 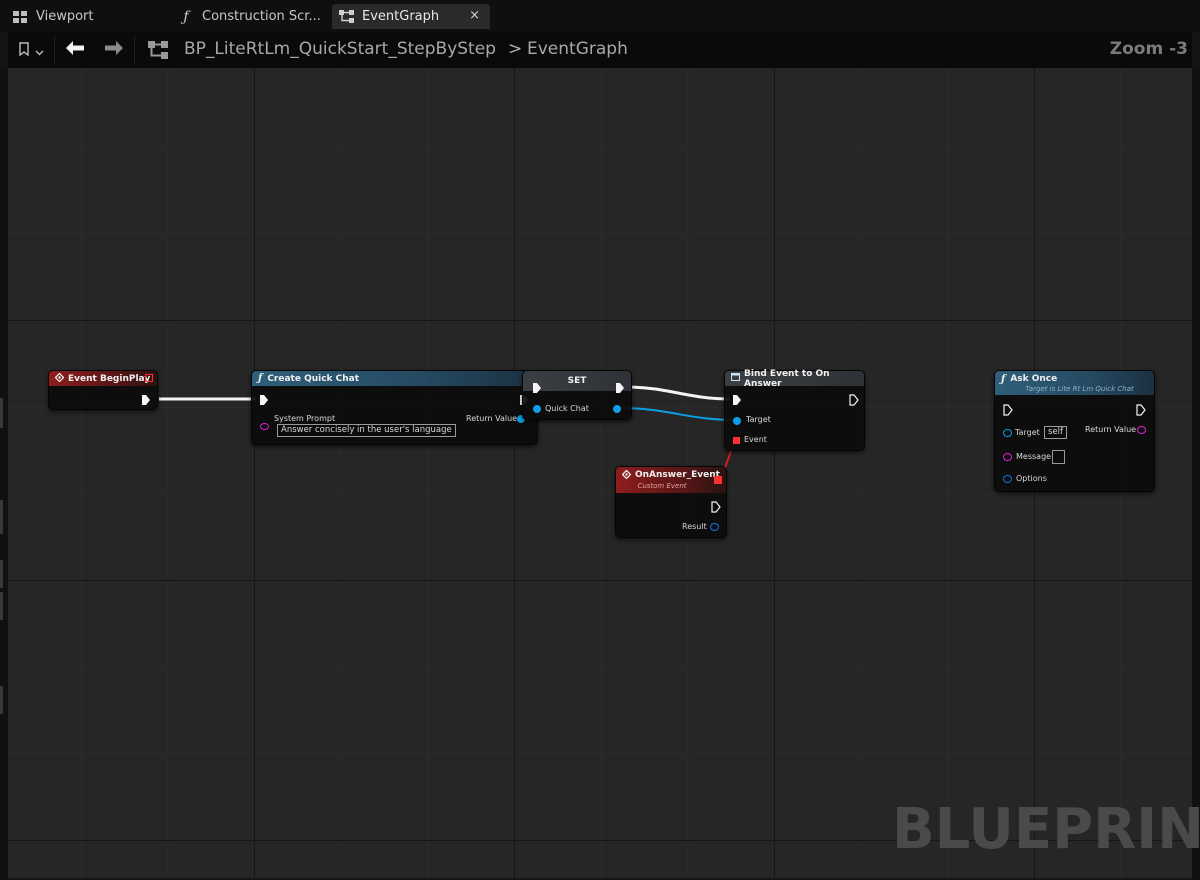 What do you see at coordinates (474, 15) in the screenshot?
I see `close-icon: ×` at bounding box center [474, 15].